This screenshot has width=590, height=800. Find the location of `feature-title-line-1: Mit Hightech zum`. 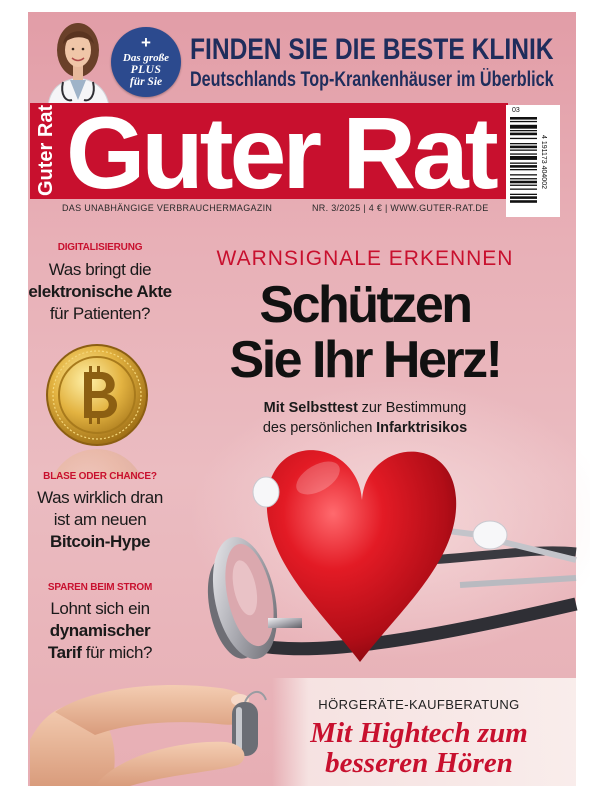

feature-title-line-1: Mit Hightech zum is located at coordinates (419, 733).